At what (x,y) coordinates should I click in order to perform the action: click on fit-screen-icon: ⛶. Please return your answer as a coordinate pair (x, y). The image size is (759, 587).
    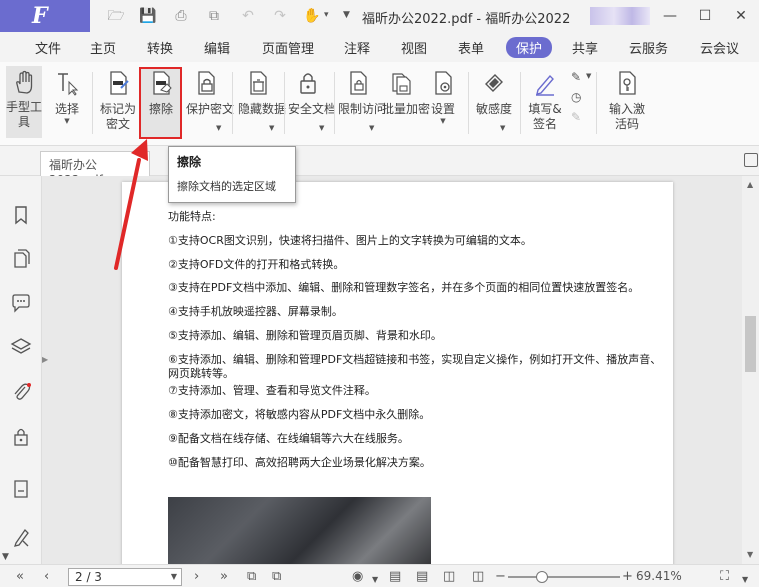
    Looking at the image, I should click on (724, 576).